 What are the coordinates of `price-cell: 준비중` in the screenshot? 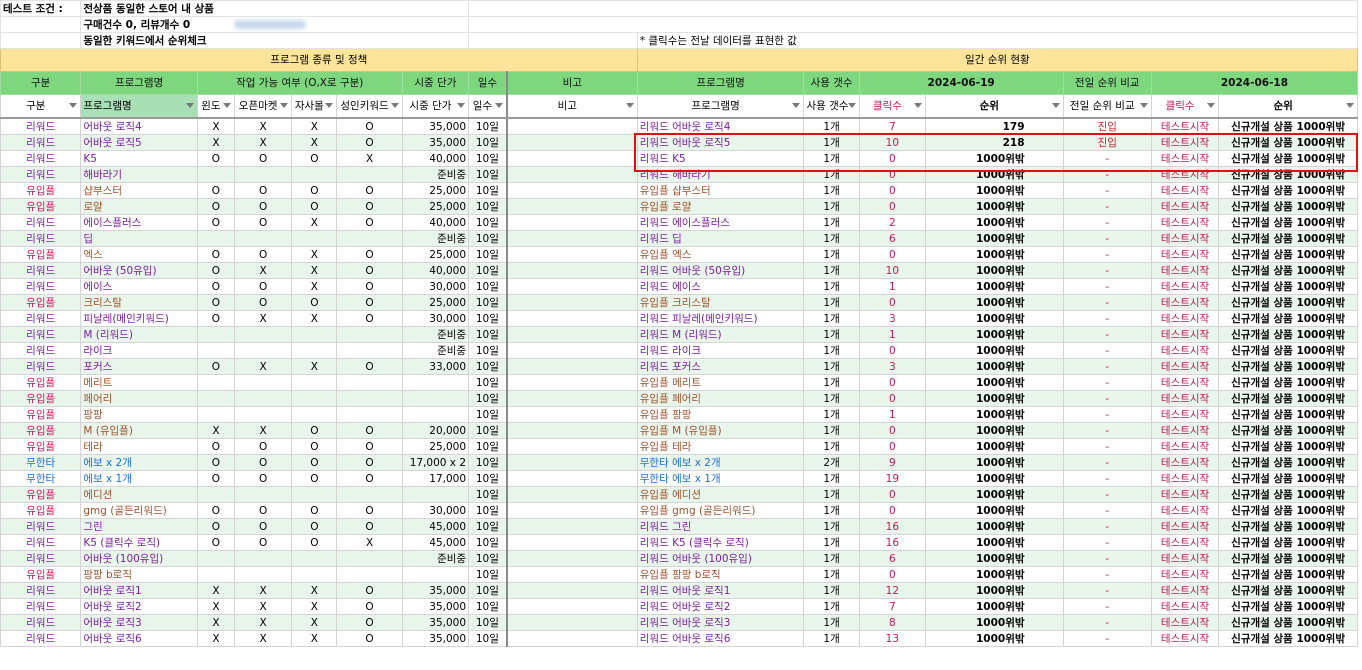 It's located at (435, 238).